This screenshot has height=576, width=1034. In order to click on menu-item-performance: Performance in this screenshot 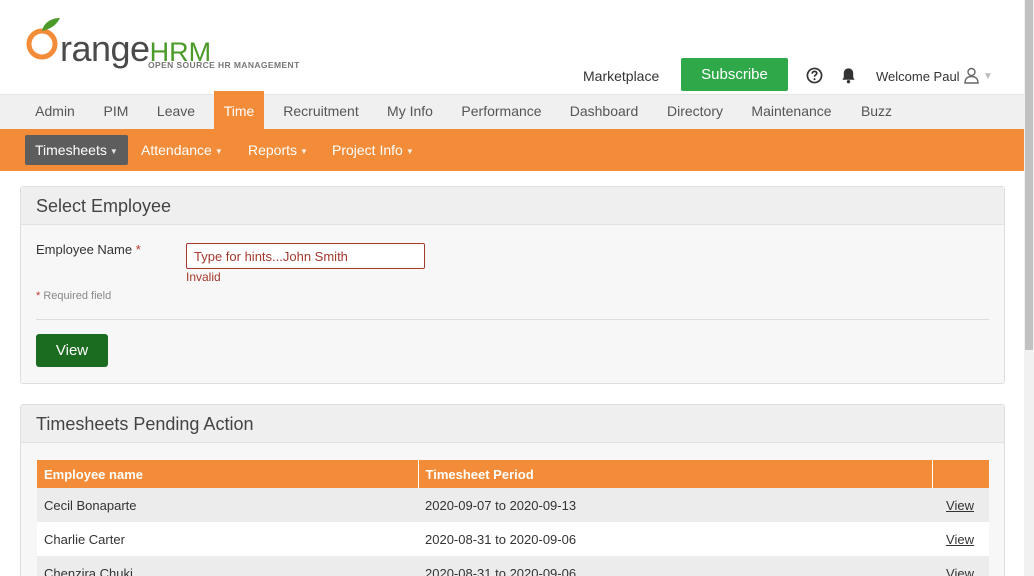, I will do `click(501, 112)`.